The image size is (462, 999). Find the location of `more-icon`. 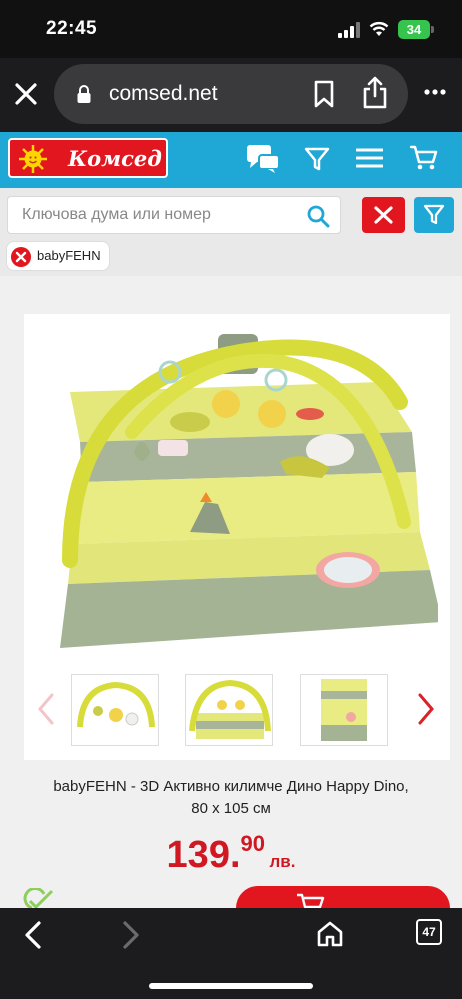

more-icon is located at coordinates (435, 92).